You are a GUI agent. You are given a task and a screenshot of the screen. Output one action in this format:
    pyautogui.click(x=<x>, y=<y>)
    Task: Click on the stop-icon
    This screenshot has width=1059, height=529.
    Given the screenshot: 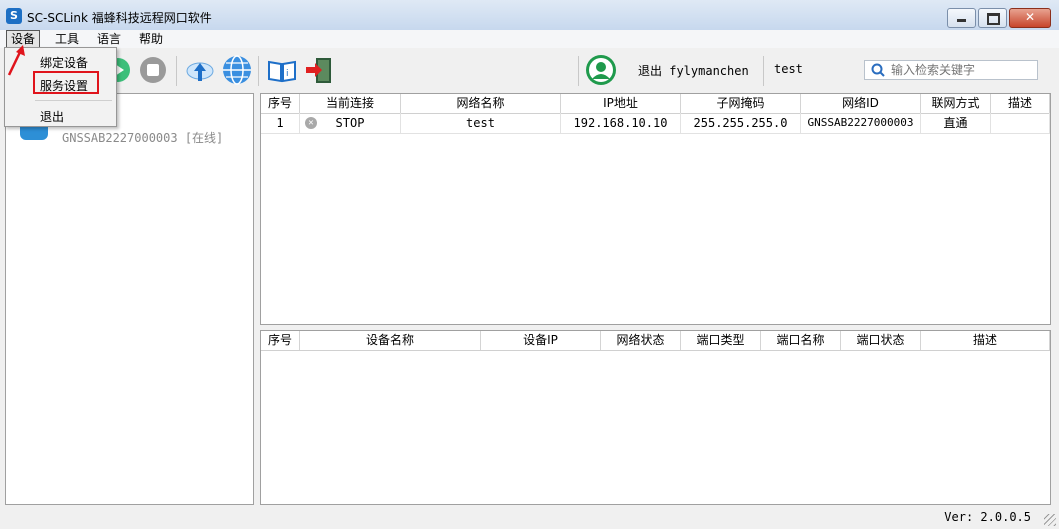 What is the action you would take?
    pyautogui.click(x=153, y=70)
    